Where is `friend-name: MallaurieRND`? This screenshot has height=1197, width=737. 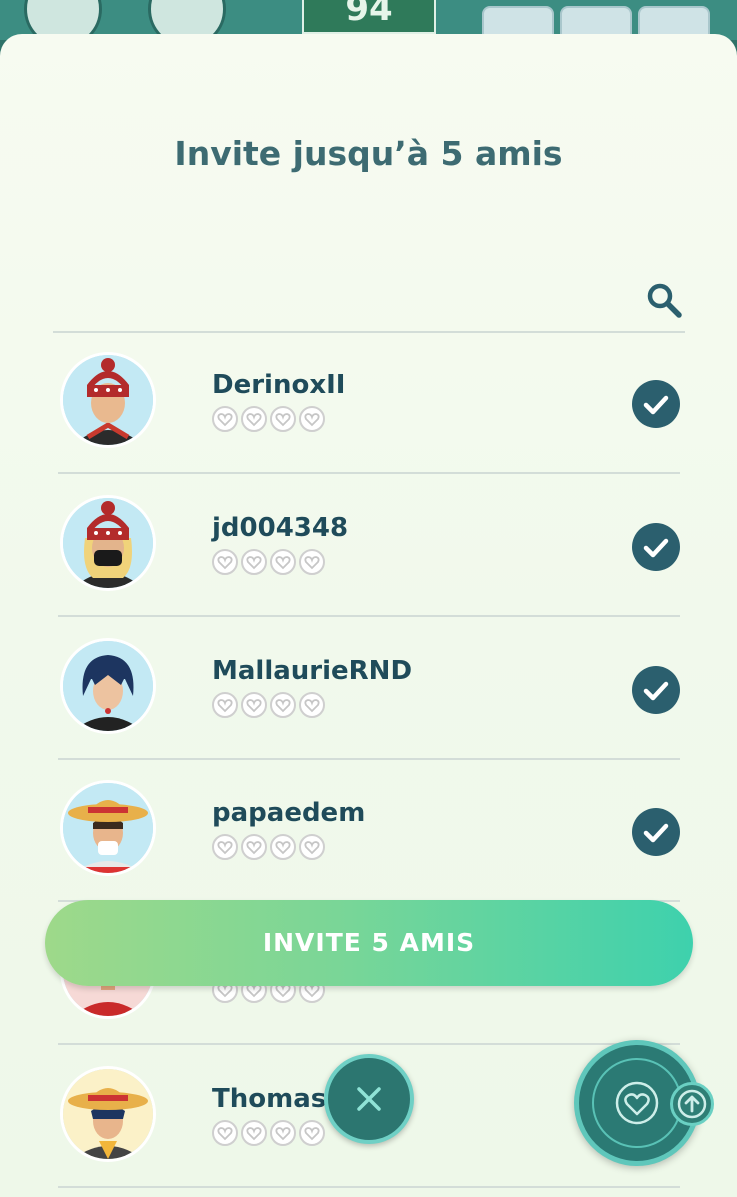
friend-name: MallaurieRND is located at coordinates (312, 671).